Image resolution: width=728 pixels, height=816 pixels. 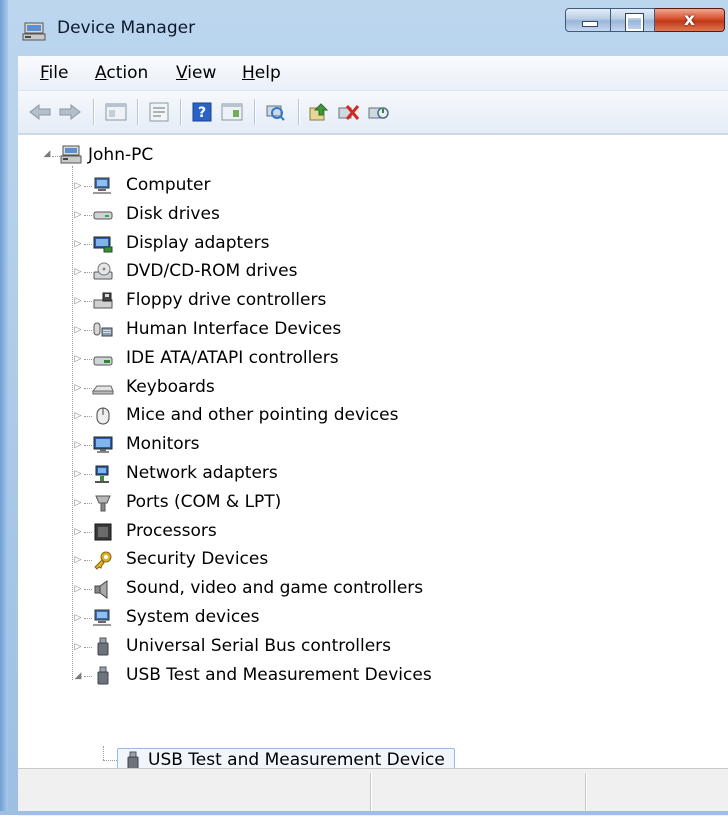 I want to click on update-driver-button, so click(x=319, y=112).